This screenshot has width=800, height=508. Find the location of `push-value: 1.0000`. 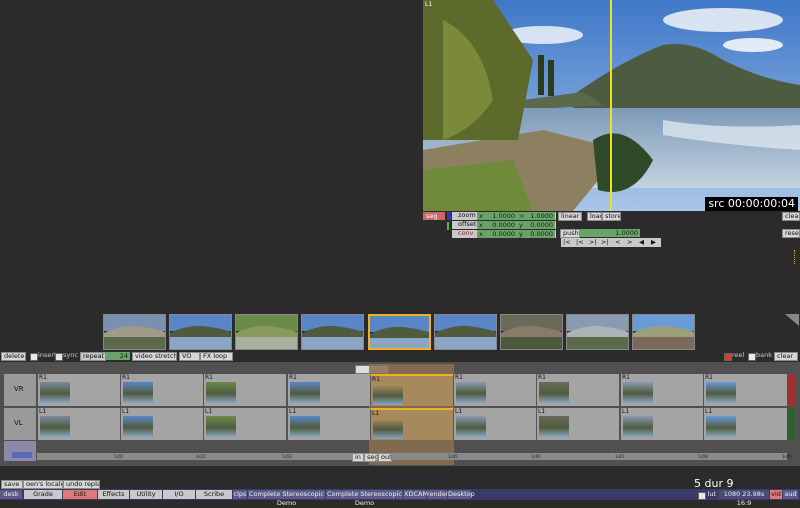

push-value: 1.0000 is located at coordinates (610, 233).